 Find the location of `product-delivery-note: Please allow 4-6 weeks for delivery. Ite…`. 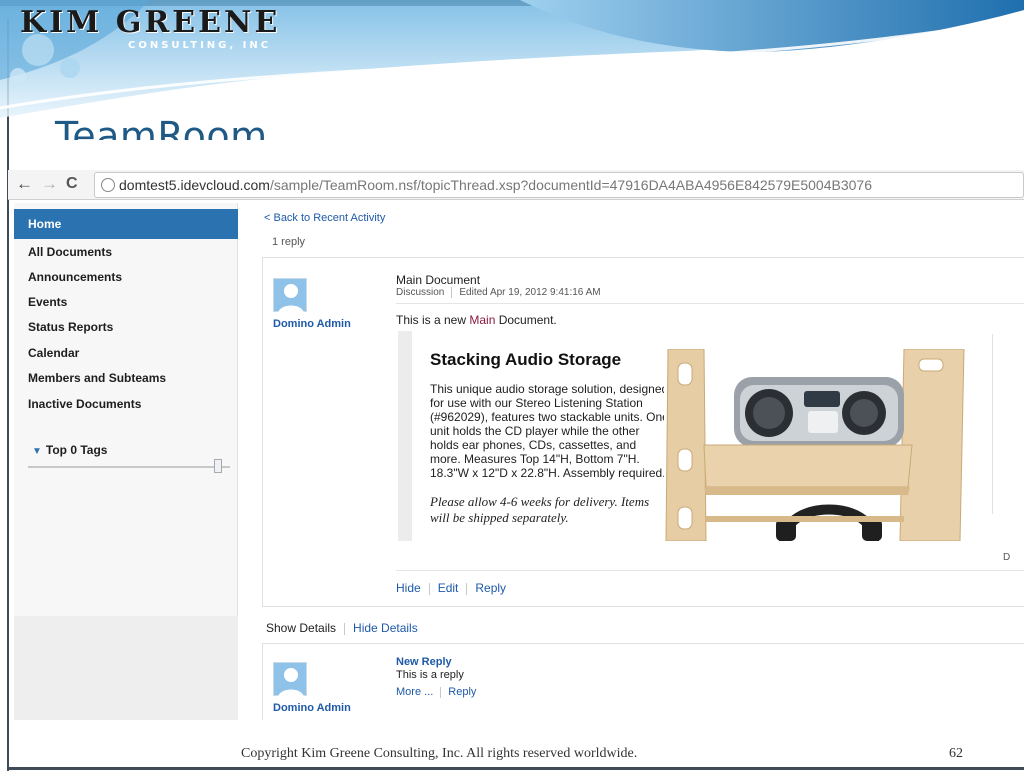

product-delivery-note: Please allow 4-6 weeks for delivery. Ite… is located at coordinates (540, 509).